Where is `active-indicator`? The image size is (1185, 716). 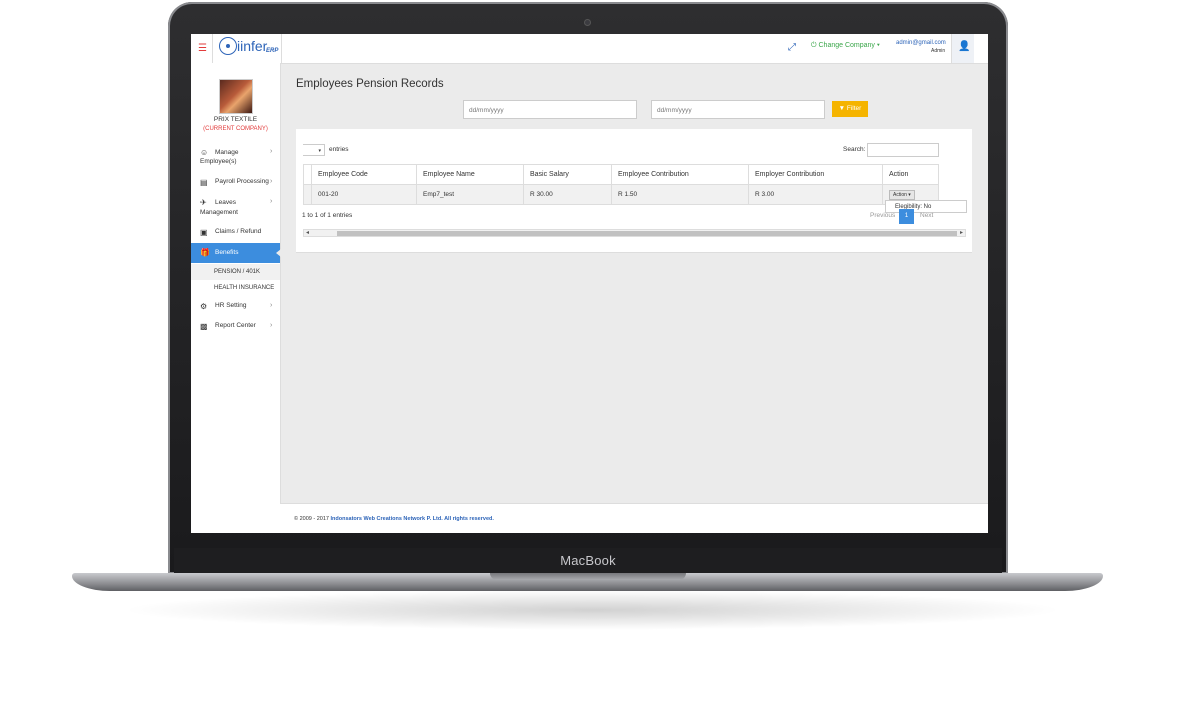
active-indicator is located at coordinates (278, 253).